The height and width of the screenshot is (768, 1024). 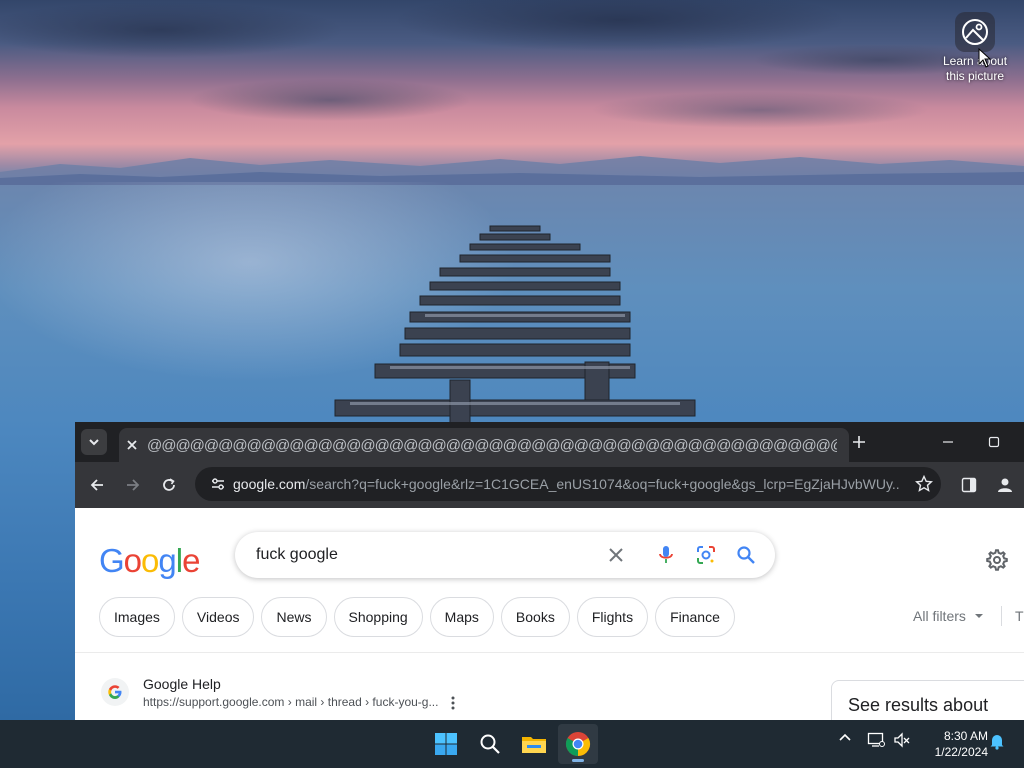 I want to click on google-lens-icon, so click(x=706, y=555).